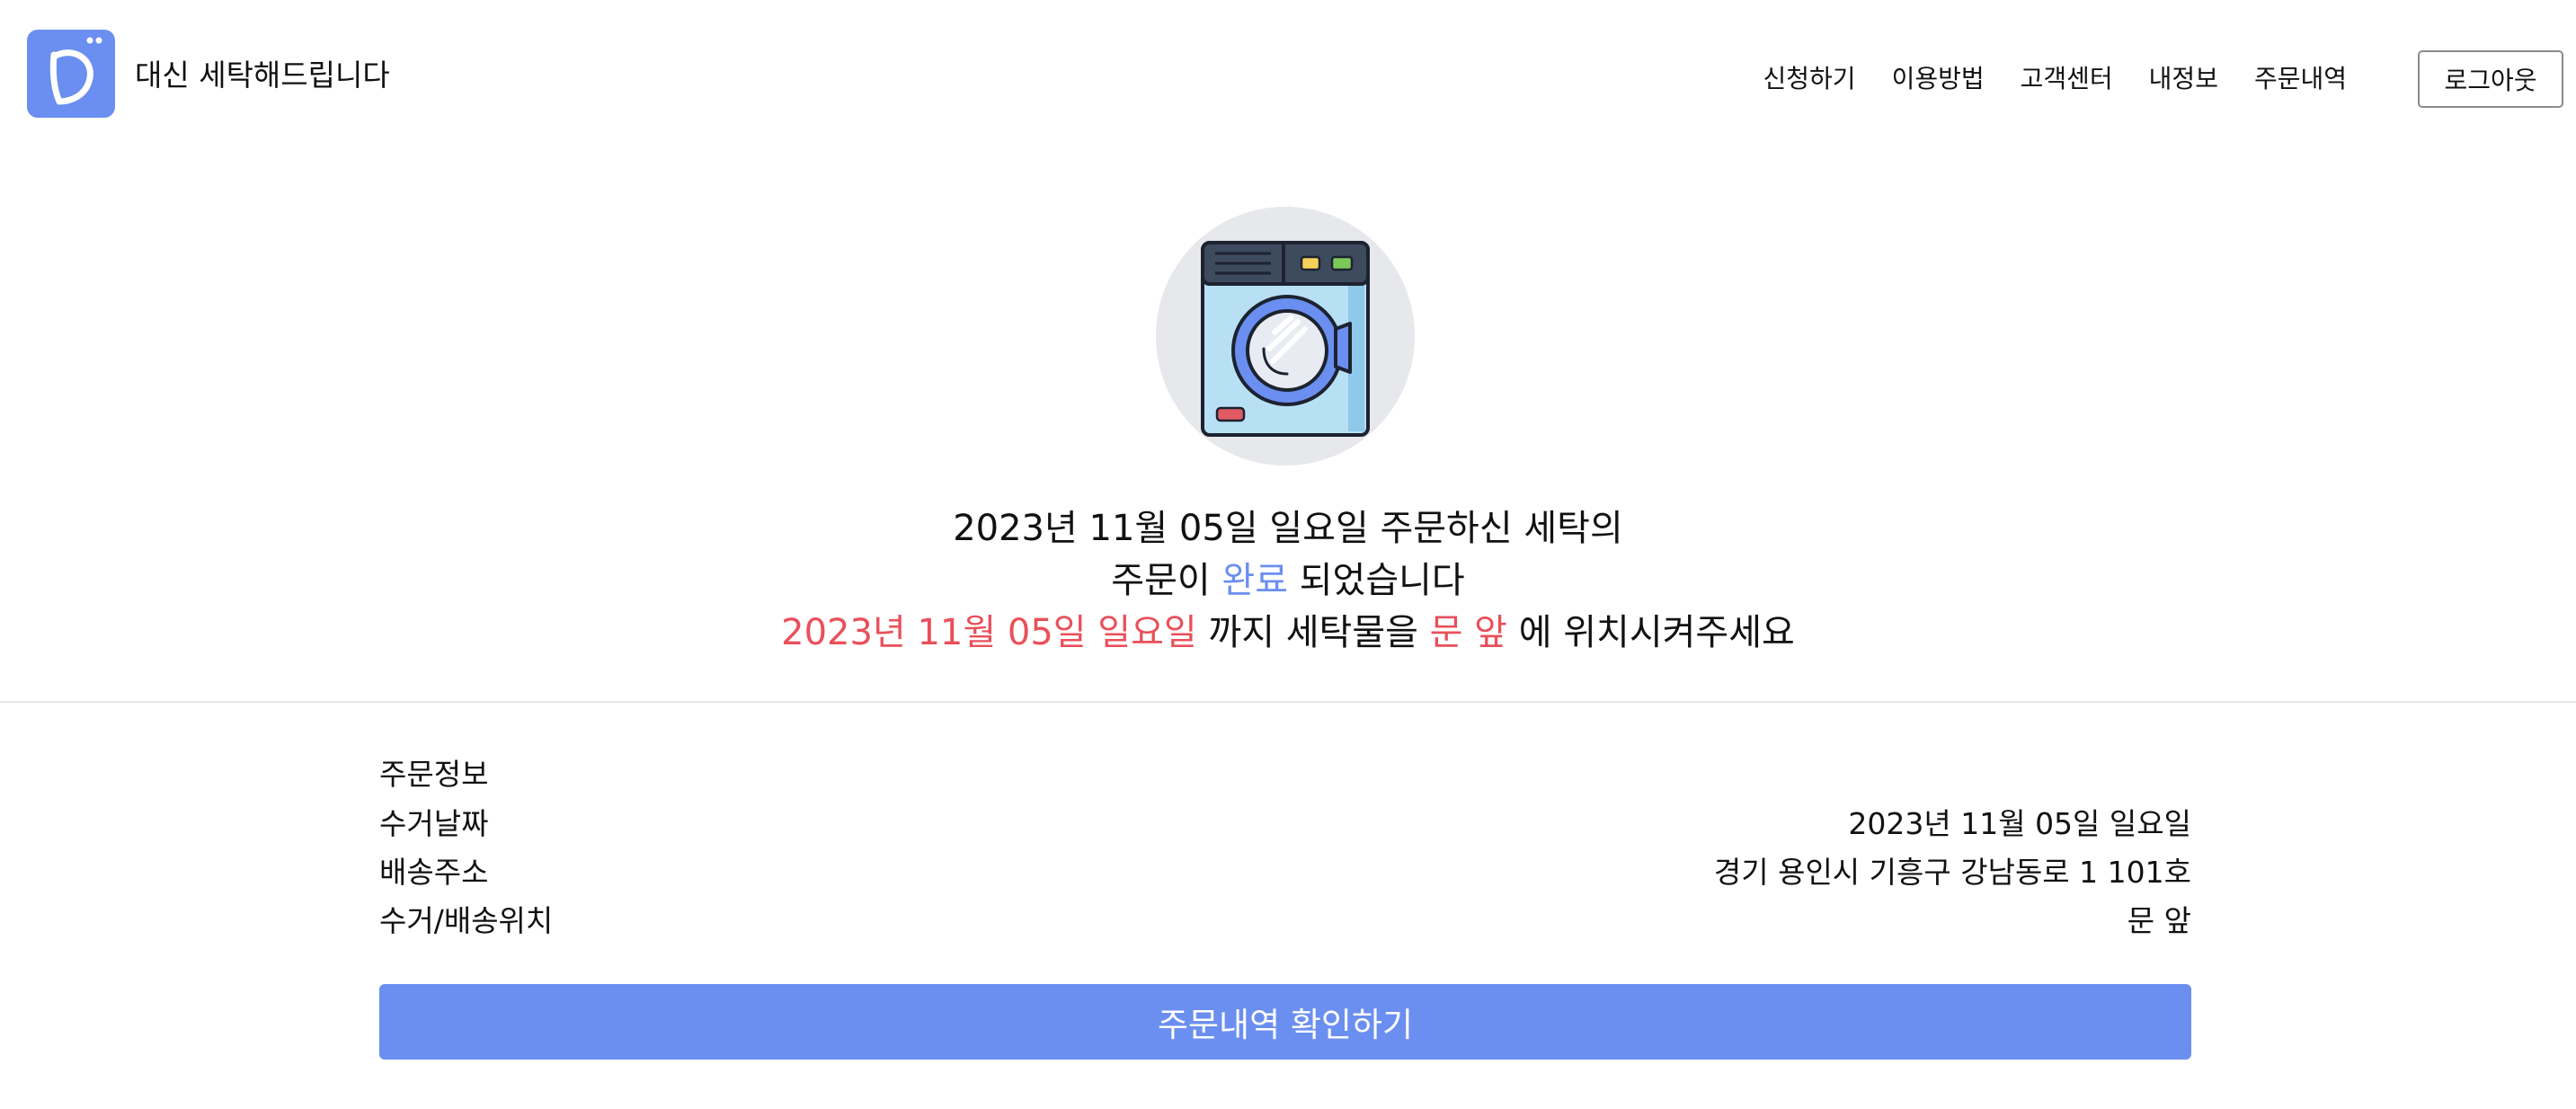 This screenshot has width=2576, height=1109. Describe the element at coordinates (1288, 79) in the screenshot. I see `header: 대신 세탁해드립니다 신청하기 이용방법 고객센터 내정보 주문내역 로그아웃` at that location.